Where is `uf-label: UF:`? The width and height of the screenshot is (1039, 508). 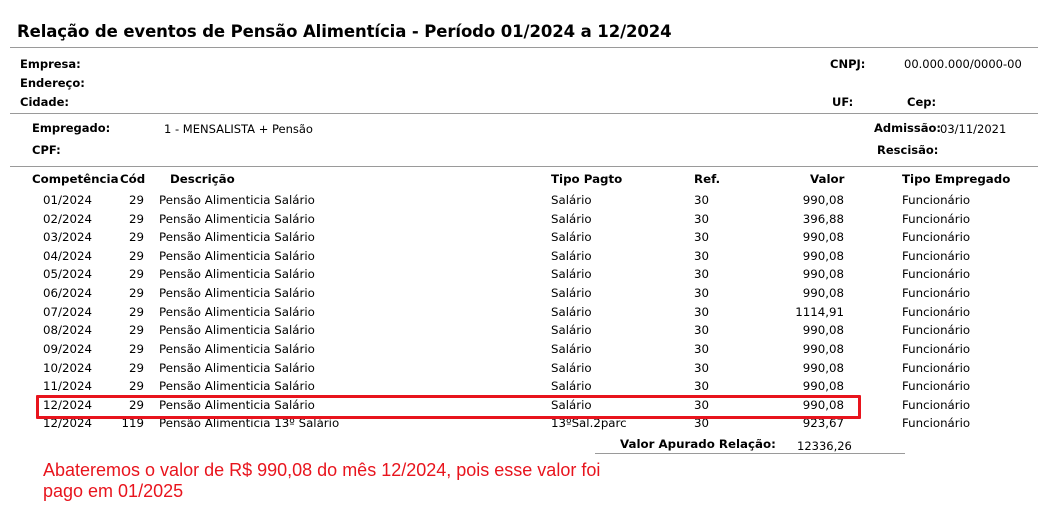 uf-label: UF: is located at coordinates (843, 102).